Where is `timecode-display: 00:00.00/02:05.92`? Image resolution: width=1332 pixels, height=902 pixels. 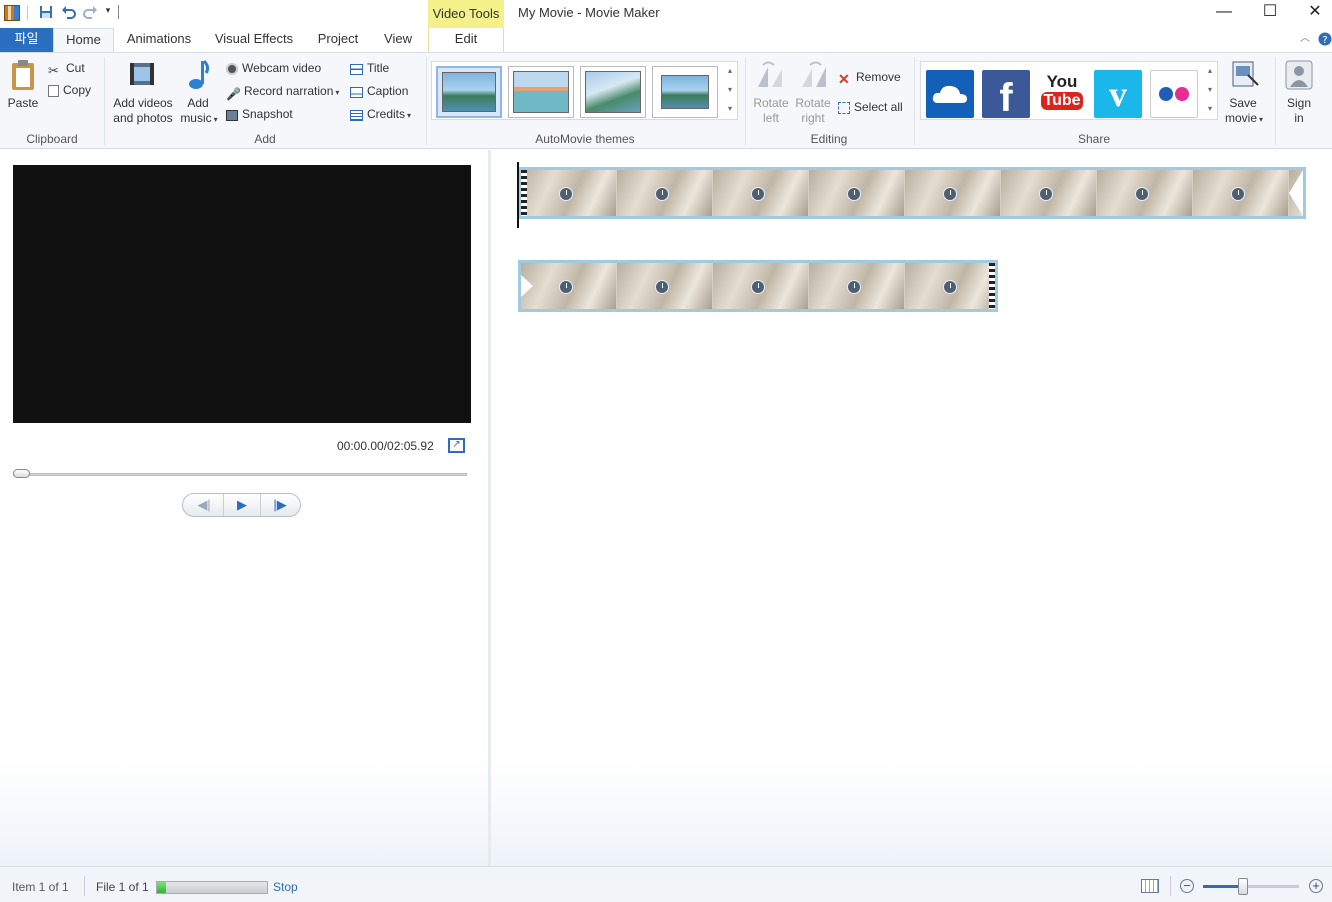
timecode-display: 00:00.00/02:05.92 is located at coordinates (385, 446).